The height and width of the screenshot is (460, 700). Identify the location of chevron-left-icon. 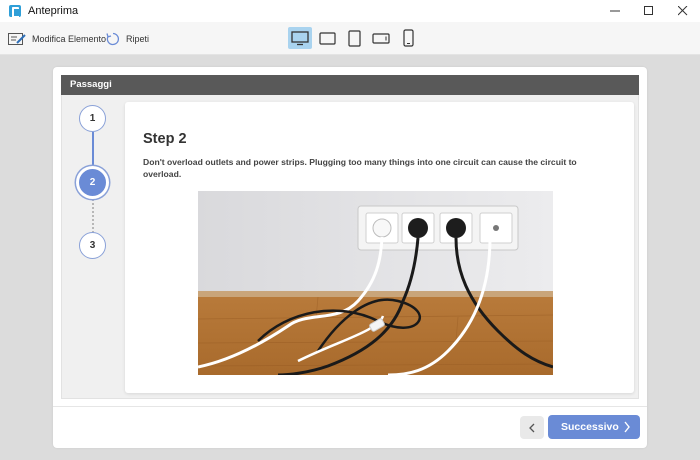
(532, 427).